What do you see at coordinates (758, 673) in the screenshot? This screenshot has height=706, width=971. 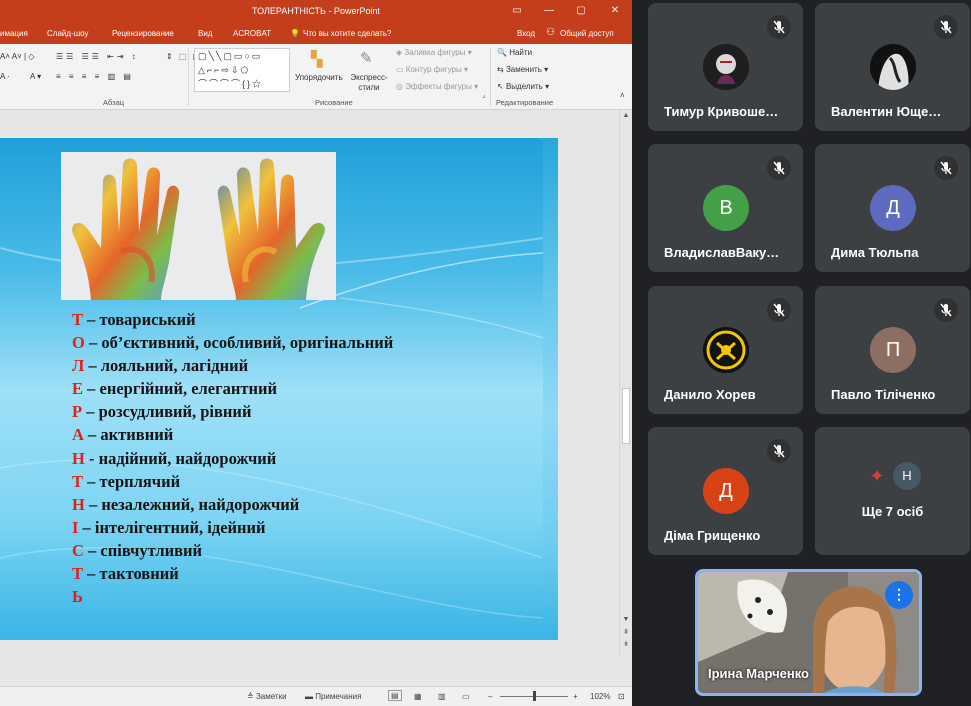 I see `self-name: Ірина Марченко` at bounding box center [758, 673].